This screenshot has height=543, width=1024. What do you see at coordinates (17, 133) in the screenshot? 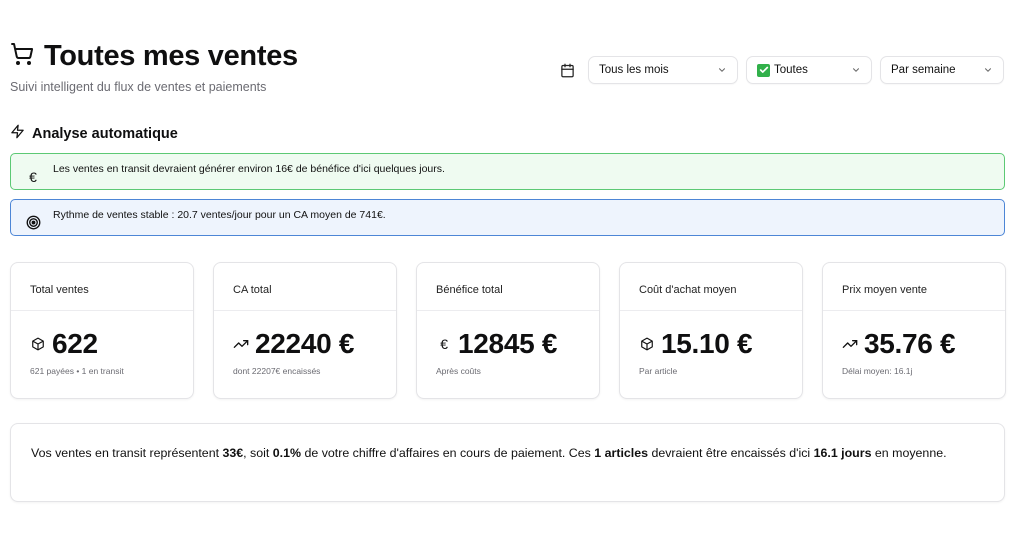
I see `zap-icon` at bounding box center [17, 133].